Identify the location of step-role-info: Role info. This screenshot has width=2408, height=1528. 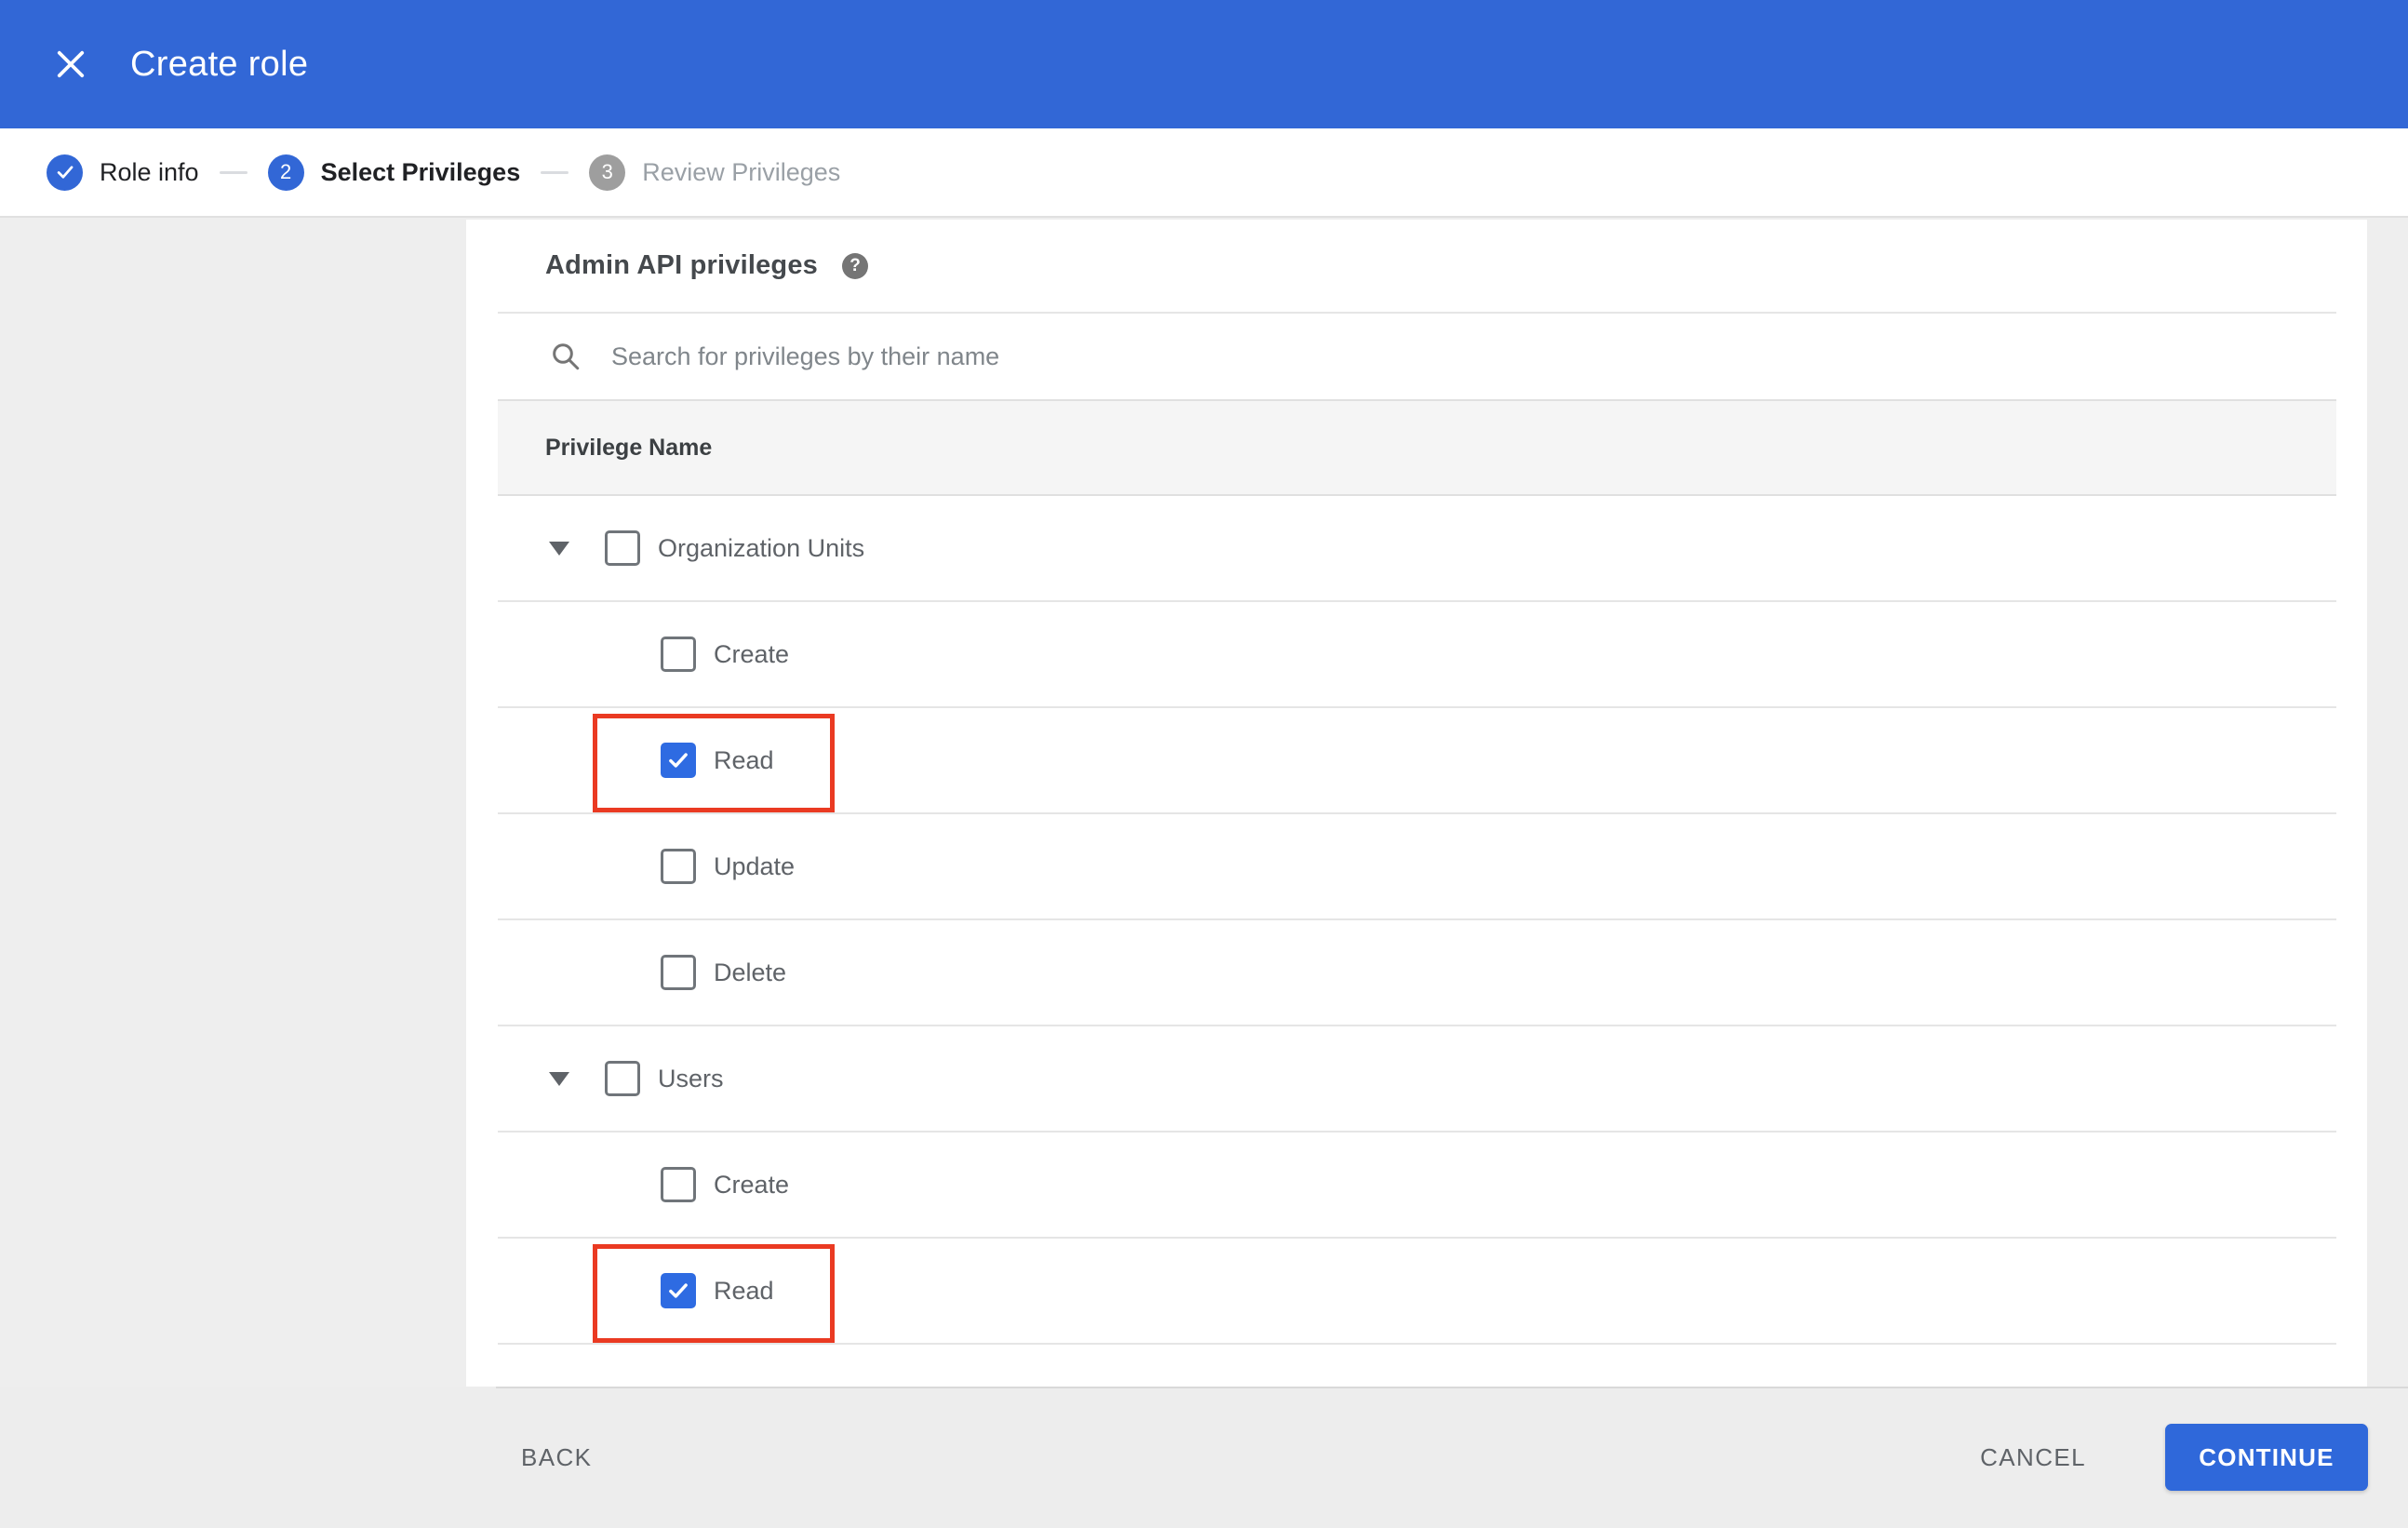
(123, 172).